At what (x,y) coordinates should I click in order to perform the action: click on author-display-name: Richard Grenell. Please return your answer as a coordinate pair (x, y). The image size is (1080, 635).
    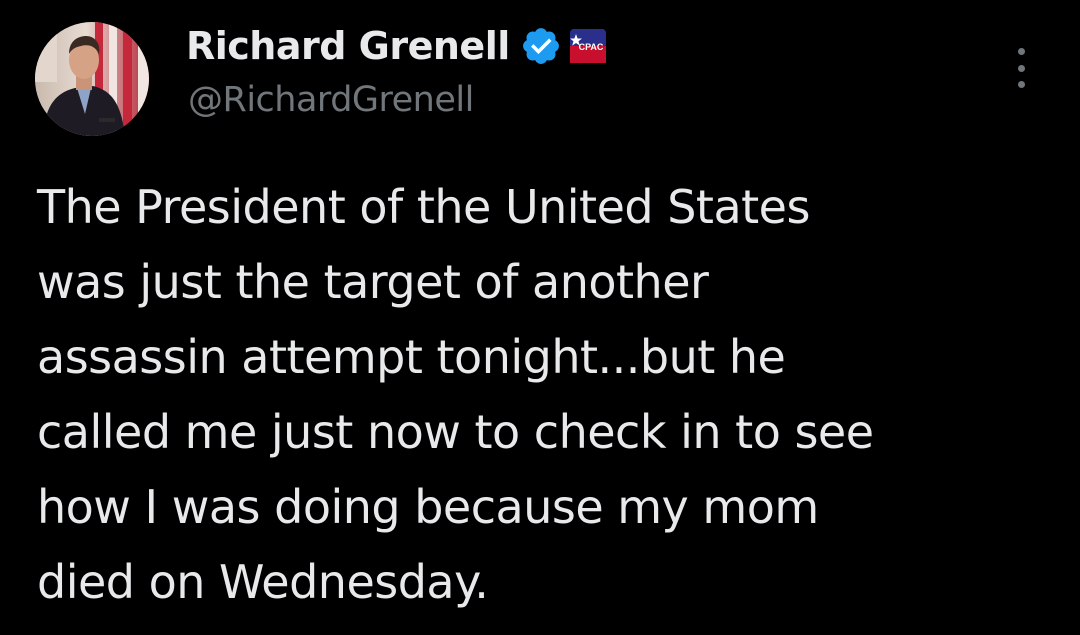
    Looking at the image, I should click on (348, 46).